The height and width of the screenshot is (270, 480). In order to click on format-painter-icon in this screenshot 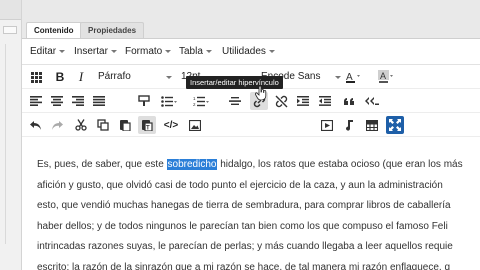, I will do `click(144, 101)`.